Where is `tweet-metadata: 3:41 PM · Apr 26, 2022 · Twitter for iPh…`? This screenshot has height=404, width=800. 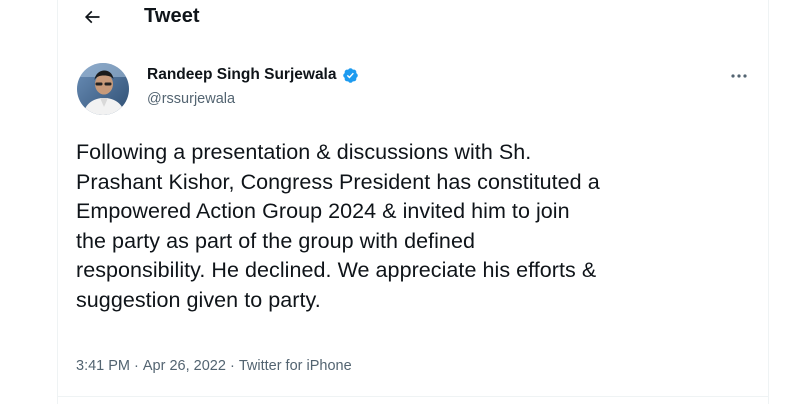 tweet-metadata: 3:41 PM · Apr 26, 2022 · Twitter for iPh… is located at coordinates (214, 366).